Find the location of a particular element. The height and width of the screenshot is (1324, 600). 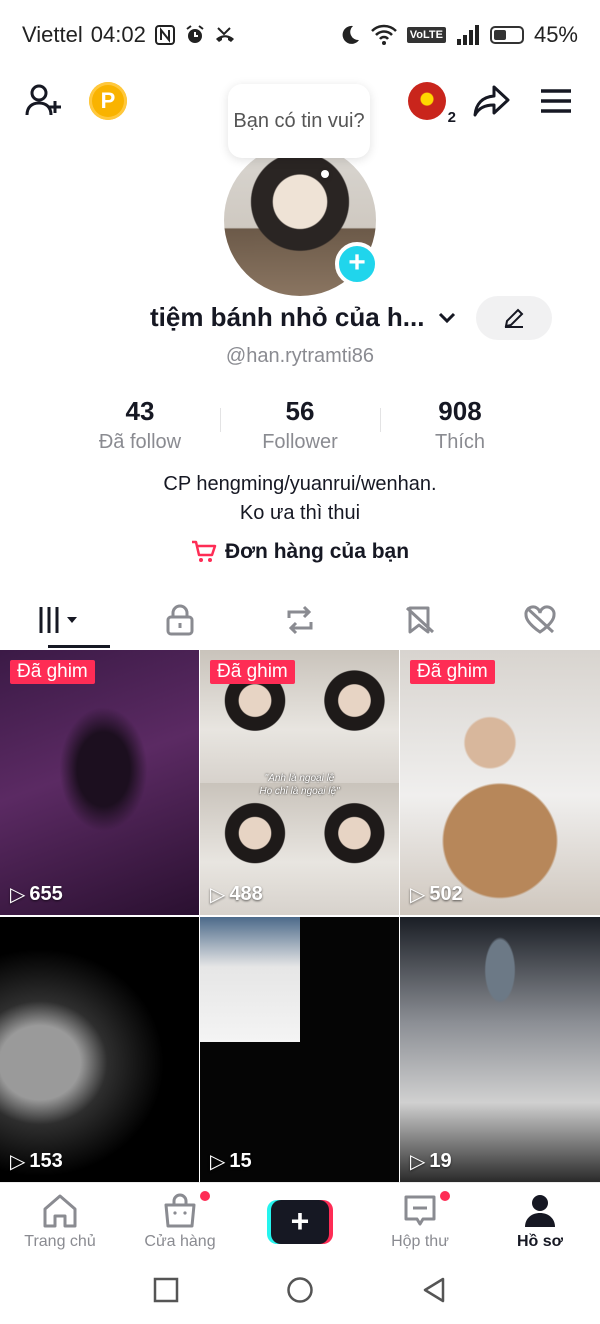

system-nav-bar is located at coordinates (300, 1292).